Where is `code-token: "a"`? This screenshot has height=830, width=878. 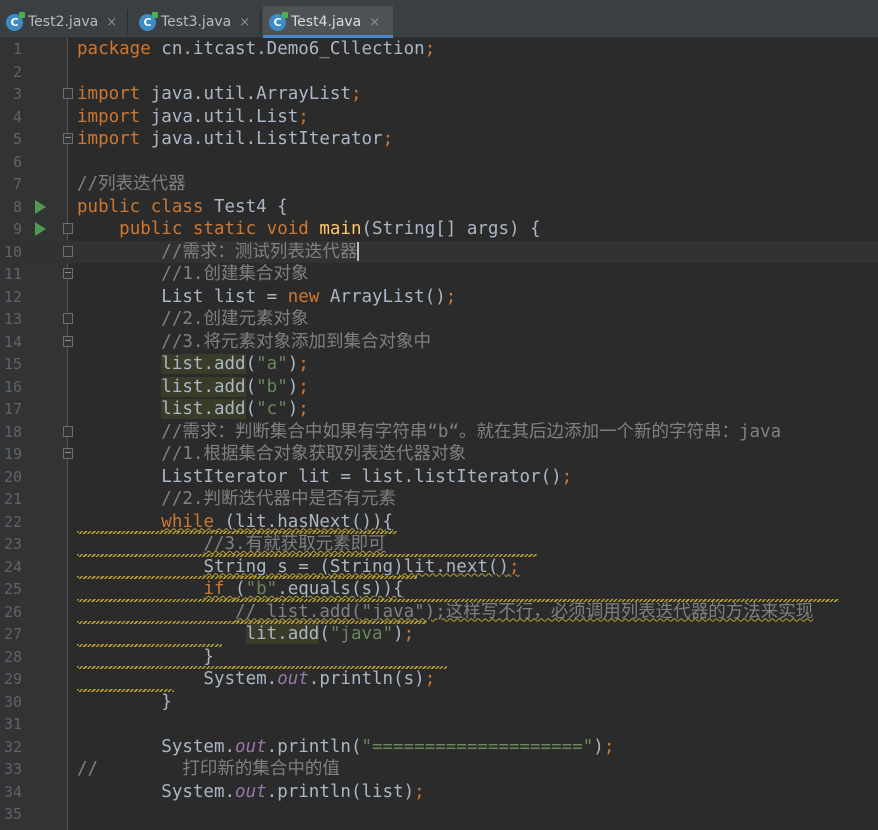 code-token: "a" is located at coordinates (272, 364).